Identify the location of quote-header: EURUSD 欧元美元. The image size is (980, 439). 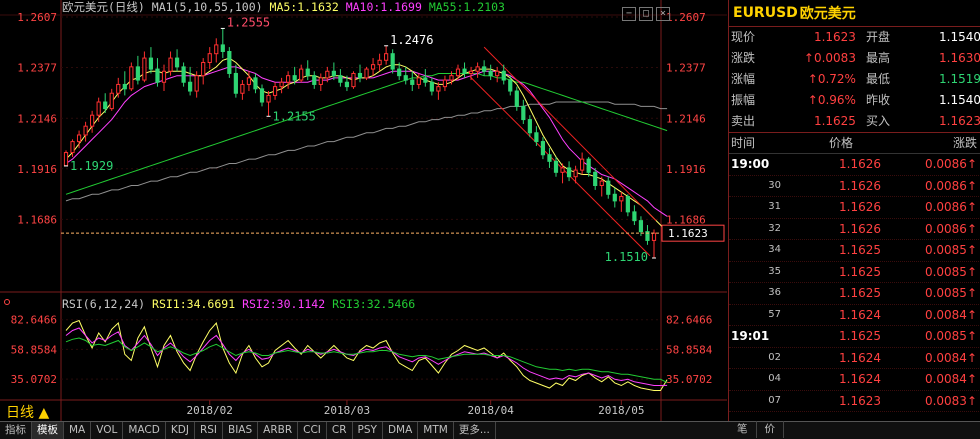
(854, 13).